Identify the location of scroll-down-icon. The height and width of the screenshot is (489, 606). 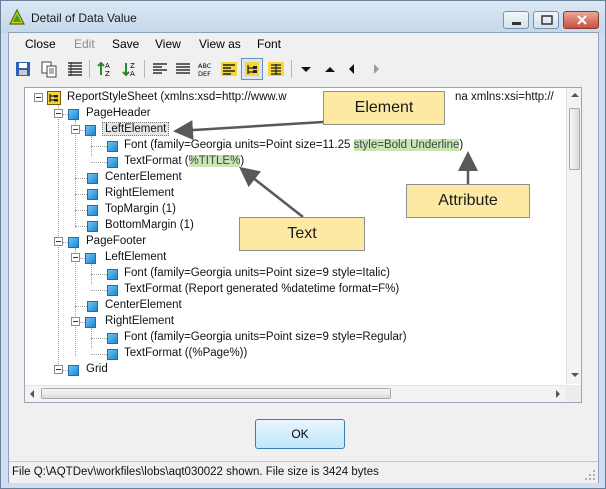
(574, 375).